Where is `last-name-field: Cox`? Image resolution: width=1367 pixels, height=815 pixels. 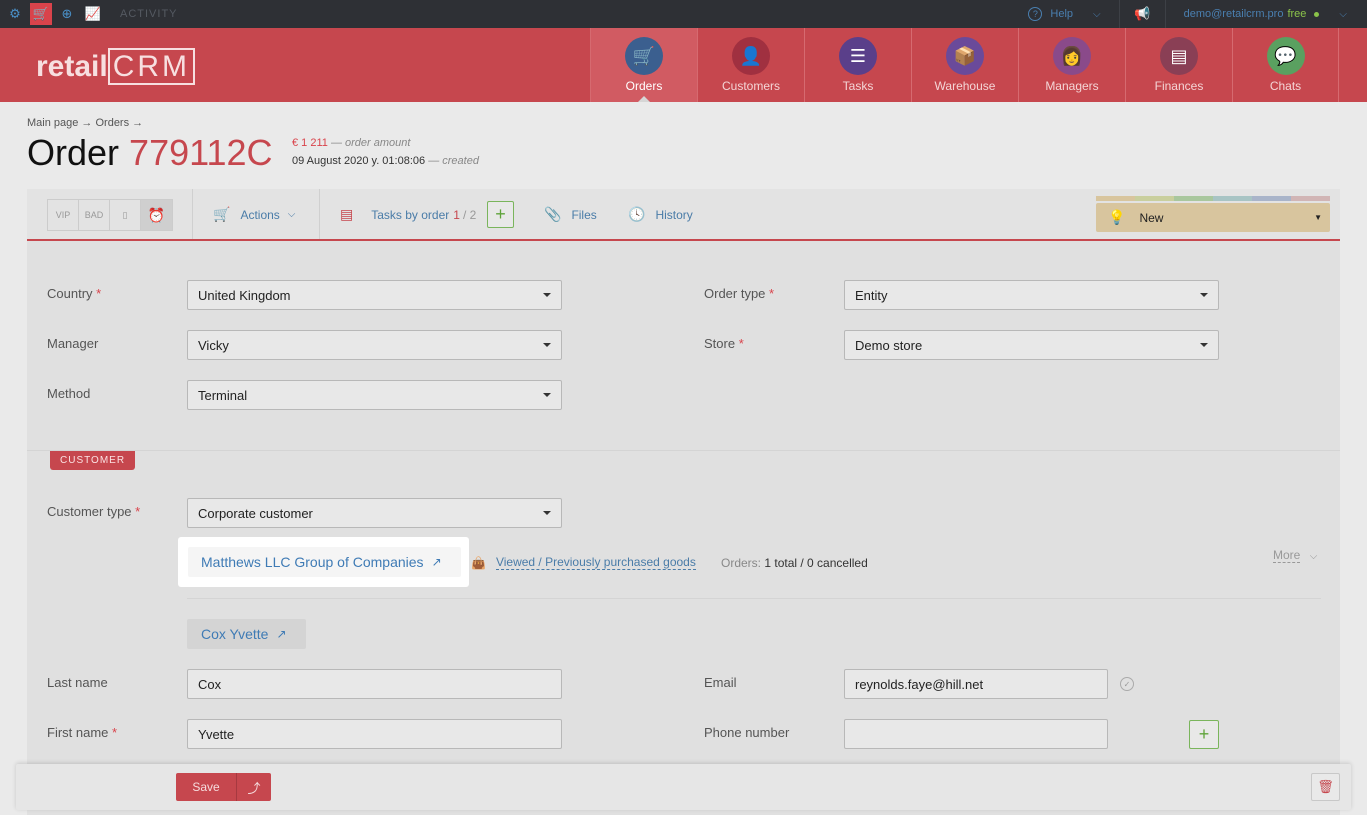
last-name-field: Cox is located at coordinates (374, 684).